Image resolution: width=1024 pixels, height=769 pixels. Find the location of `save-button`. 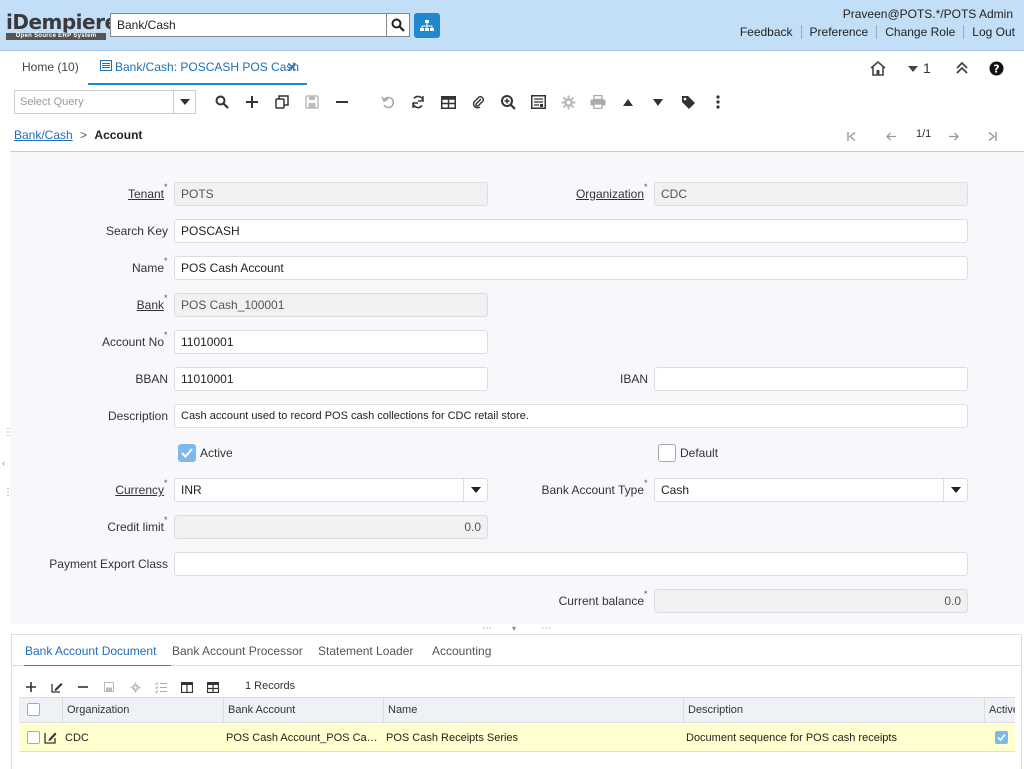

save-button is located at coordinates (312, 102).